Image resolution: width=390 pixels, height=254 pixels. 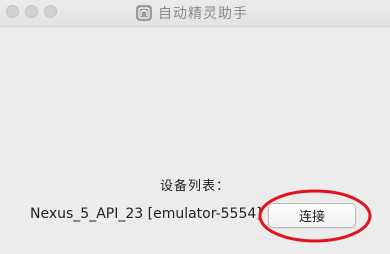 I want to click on window-title-group: 自动精灵助手, so click(x=192, y=13).